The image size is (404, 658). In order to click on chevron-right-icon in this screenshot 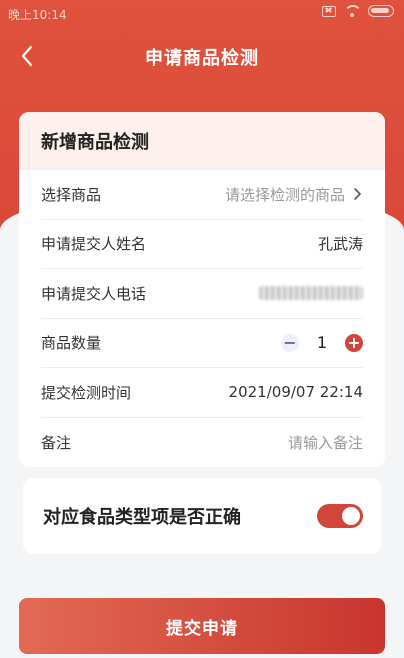, I will do `click(357, 194)`.